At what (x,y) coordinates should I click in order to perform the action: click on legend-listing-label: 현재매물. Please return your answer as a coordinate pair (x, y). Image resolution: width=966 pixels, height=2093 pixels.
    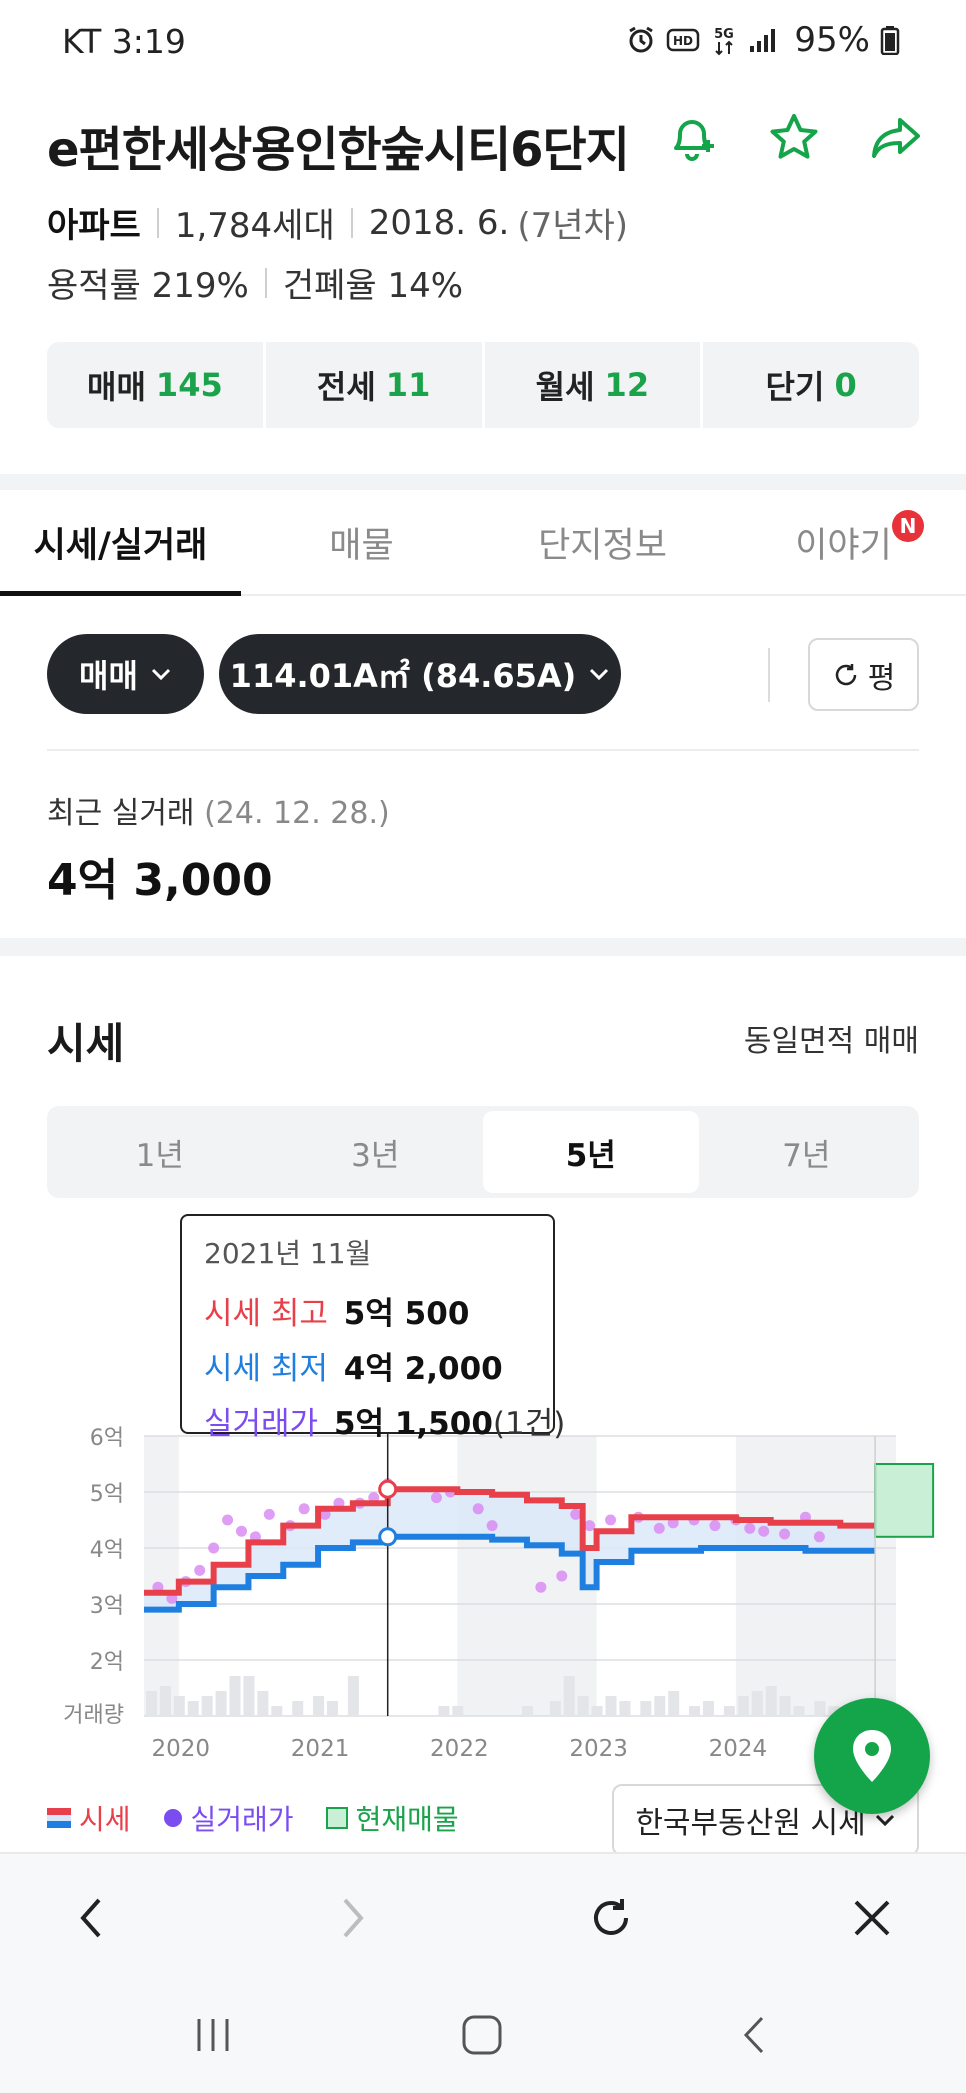
    Looking at the image, I should click on (407, 1819).